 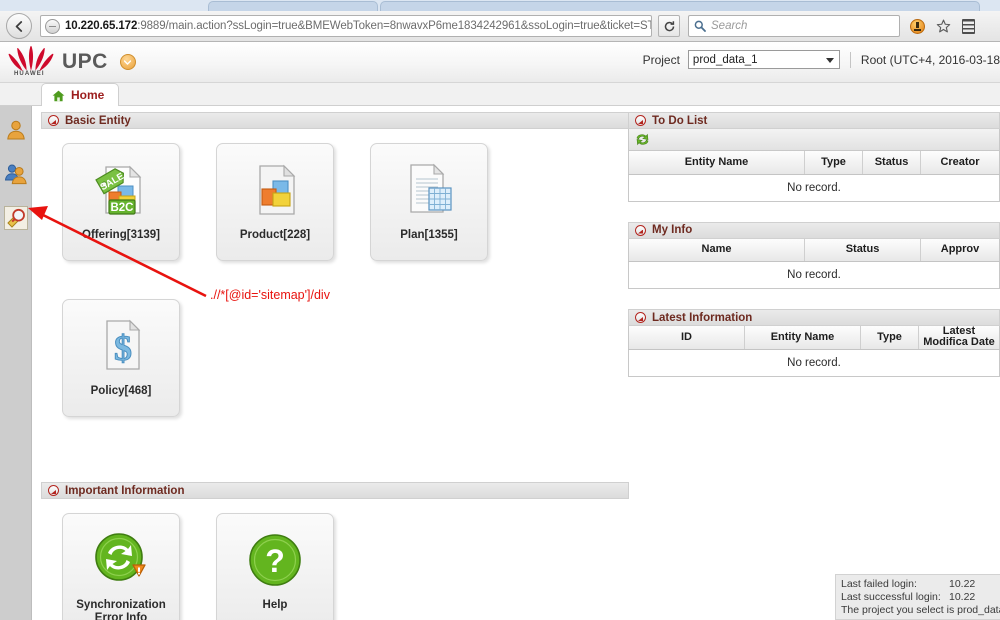 What do you see at coordinates (960, 163) in the screenshot?
I see `column-creator: Creator` at bounding box center [960, 163].